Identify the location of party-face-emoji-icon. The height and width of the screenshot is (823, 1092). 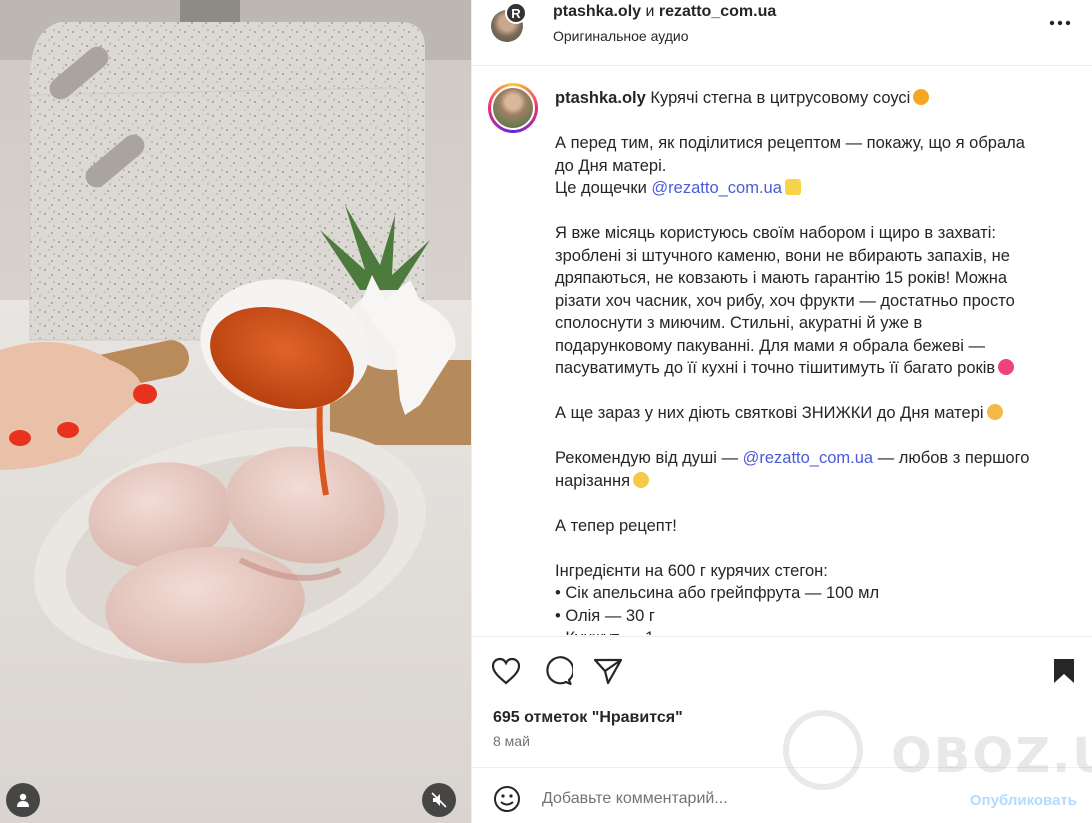
(994, 412).